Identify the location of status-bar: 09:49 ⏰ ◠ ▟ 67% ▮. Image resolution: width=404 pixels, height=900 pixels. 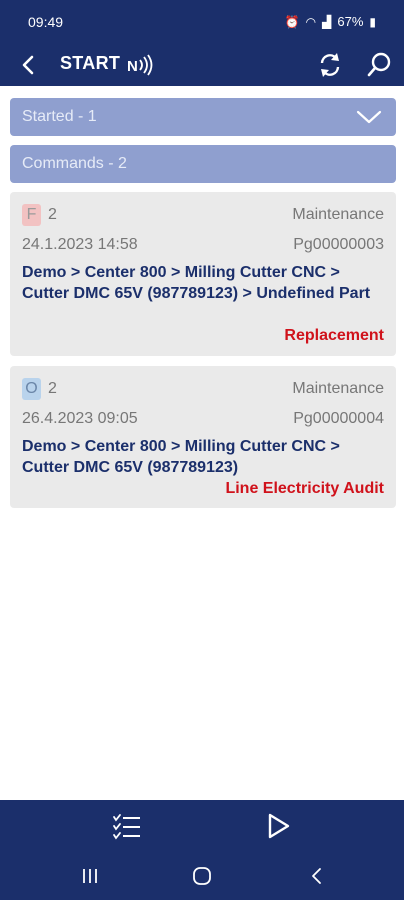
(202, 22).